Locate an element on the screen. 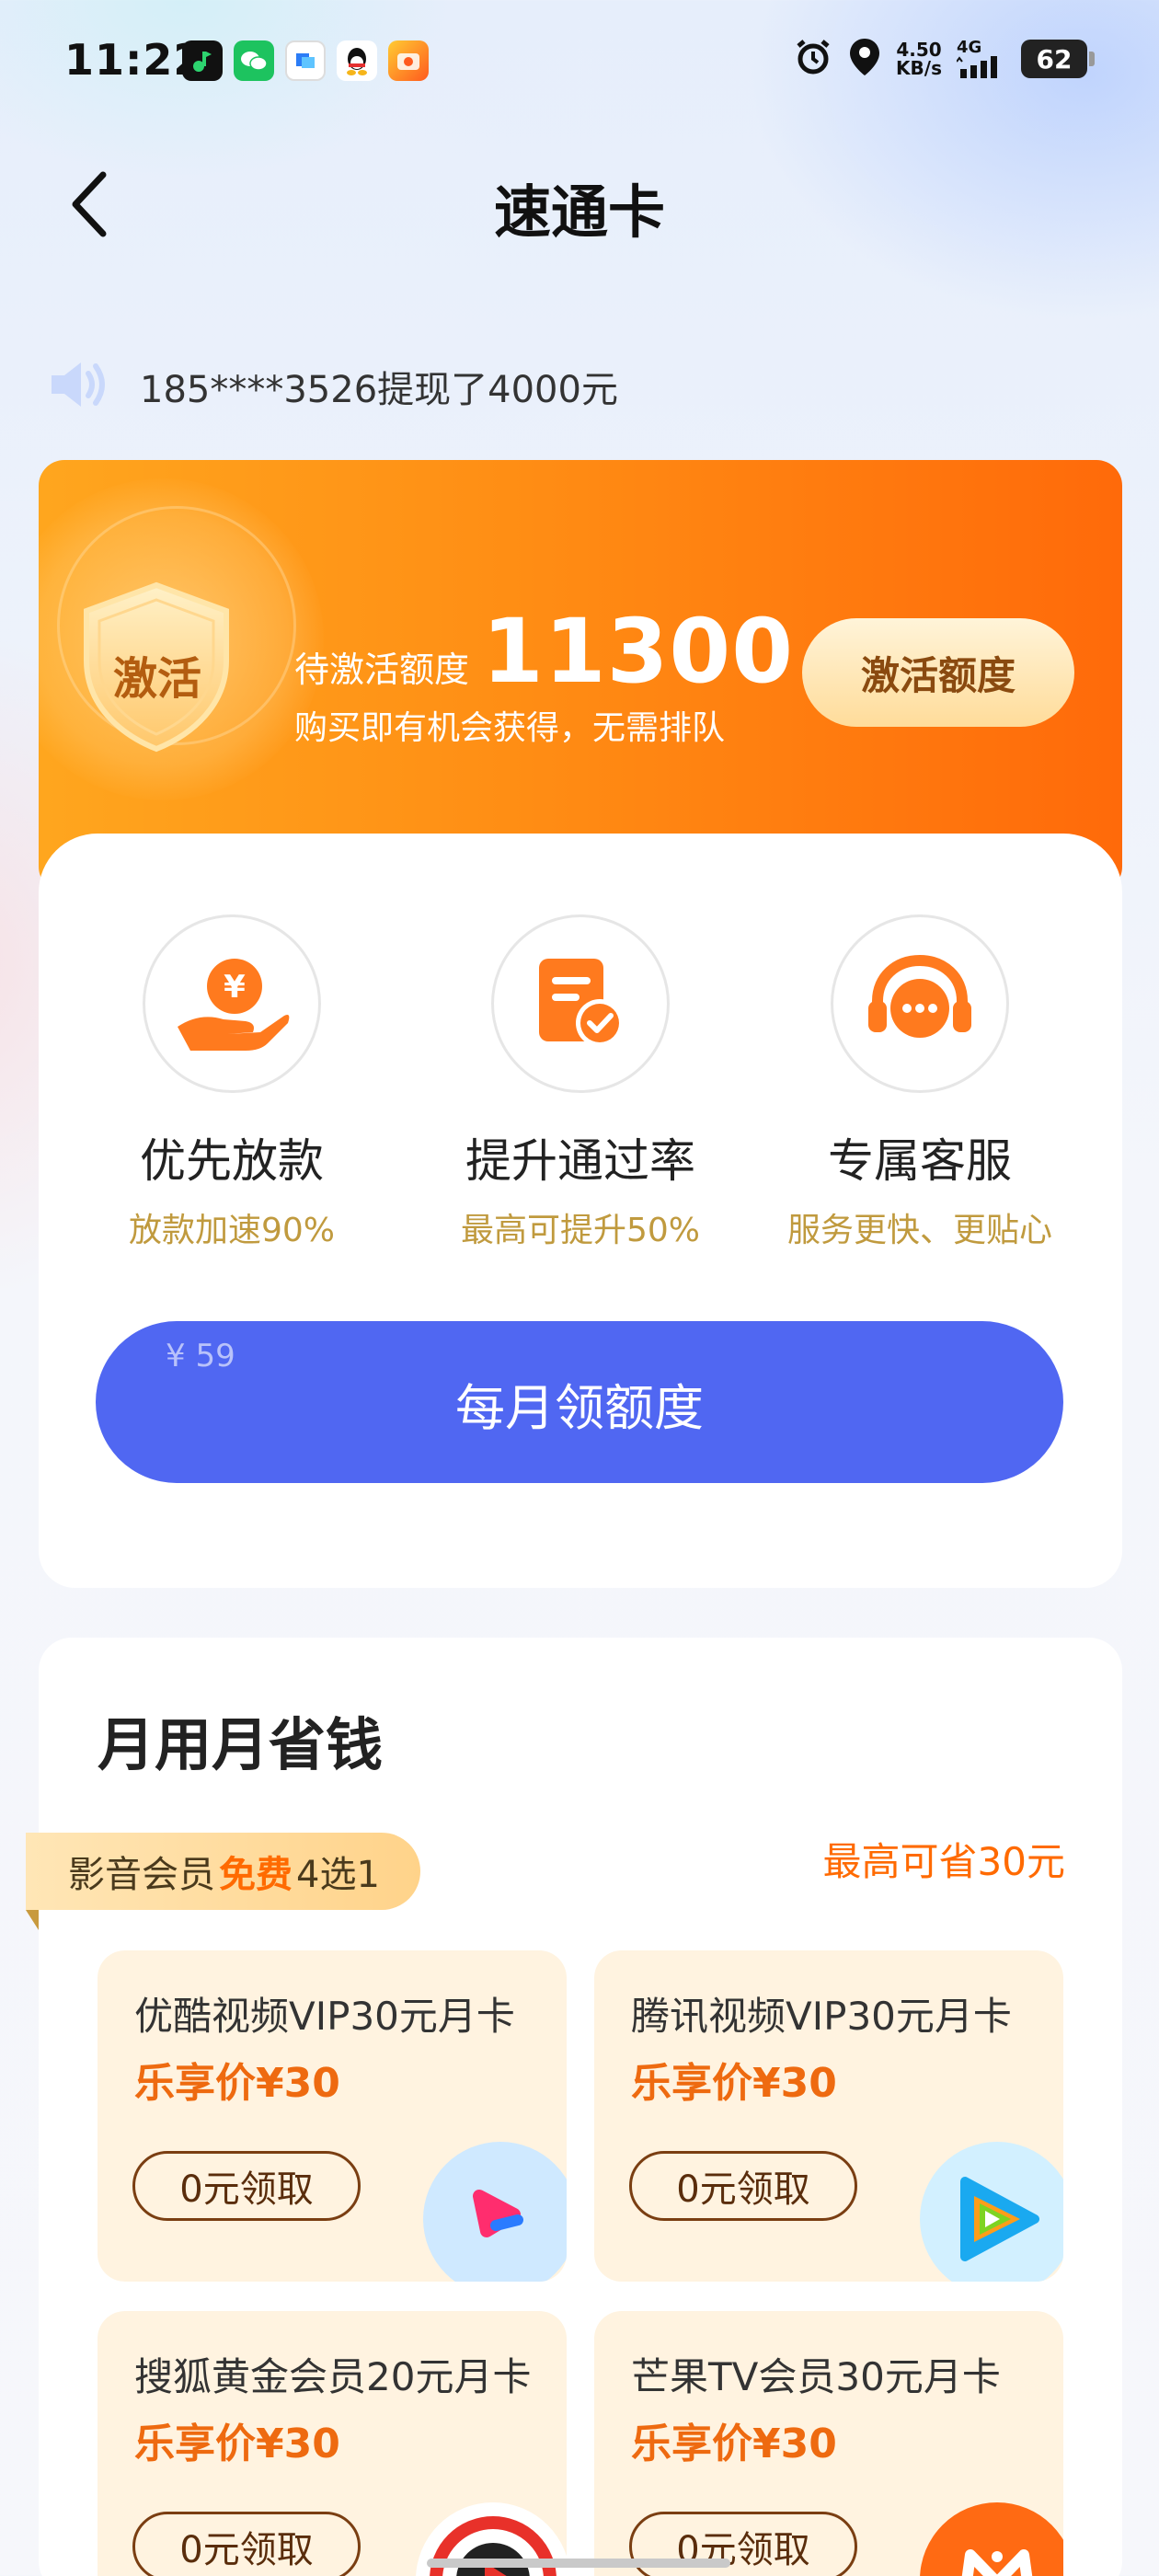 The height and width of the screenshot is (2576, 1159). status-app-icons is located at coordinates (305, 60).